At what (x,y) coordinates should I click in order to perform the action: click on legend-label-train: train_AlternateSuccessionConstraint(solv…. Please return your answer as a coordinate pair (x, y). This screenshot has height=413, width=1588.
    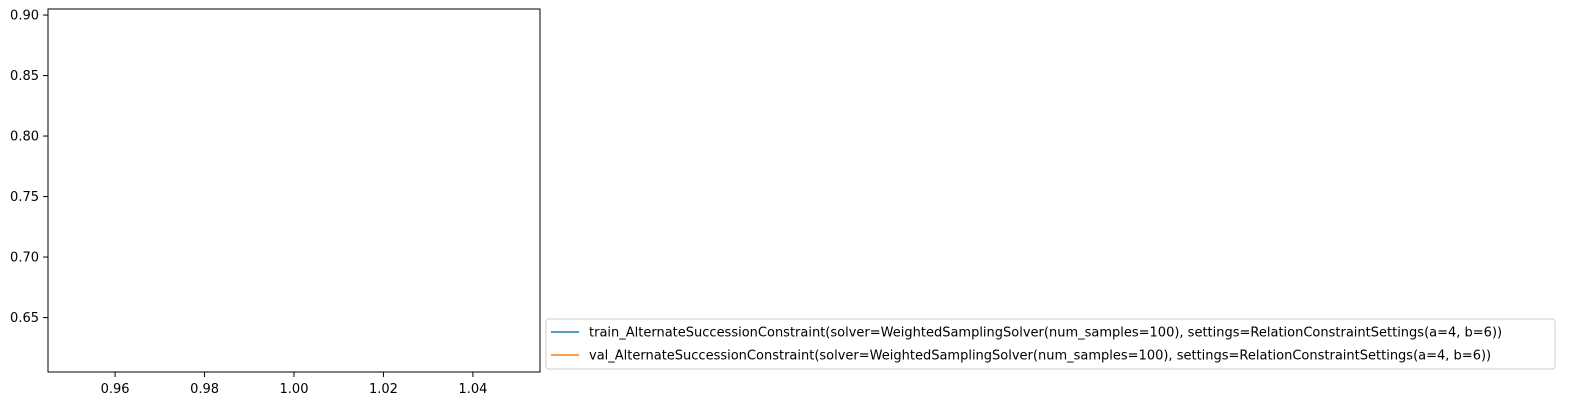
    Looking at the image, I should click on (1045, 333).